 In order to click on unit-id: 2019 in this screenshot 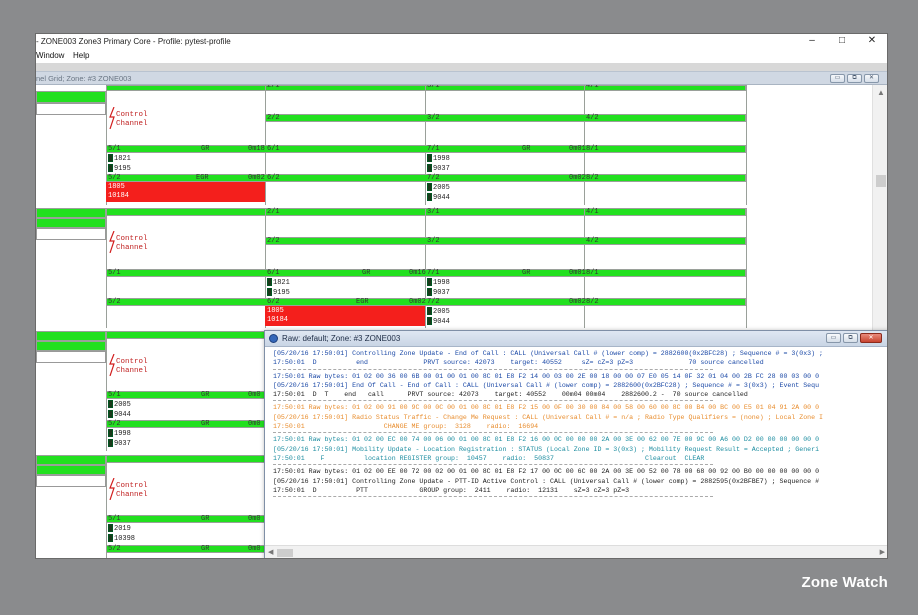, I will do `click(119, 529)`.